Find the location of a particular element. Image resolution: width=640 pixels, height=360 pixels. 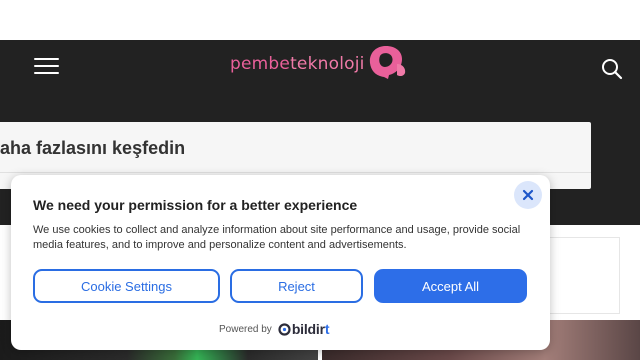

logo-text-teknoloji: teknoloji is located at coordinates (327, 64).